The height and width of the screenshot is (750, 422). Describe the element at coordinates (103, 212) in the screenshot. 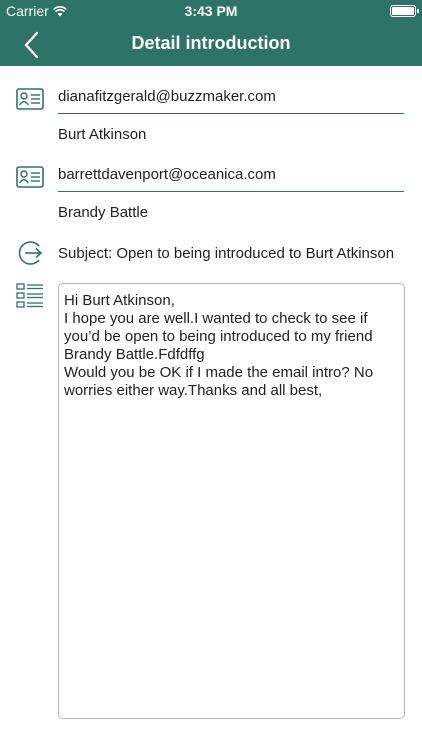

I see `contact-name-2: Brandy Battle` at that location.